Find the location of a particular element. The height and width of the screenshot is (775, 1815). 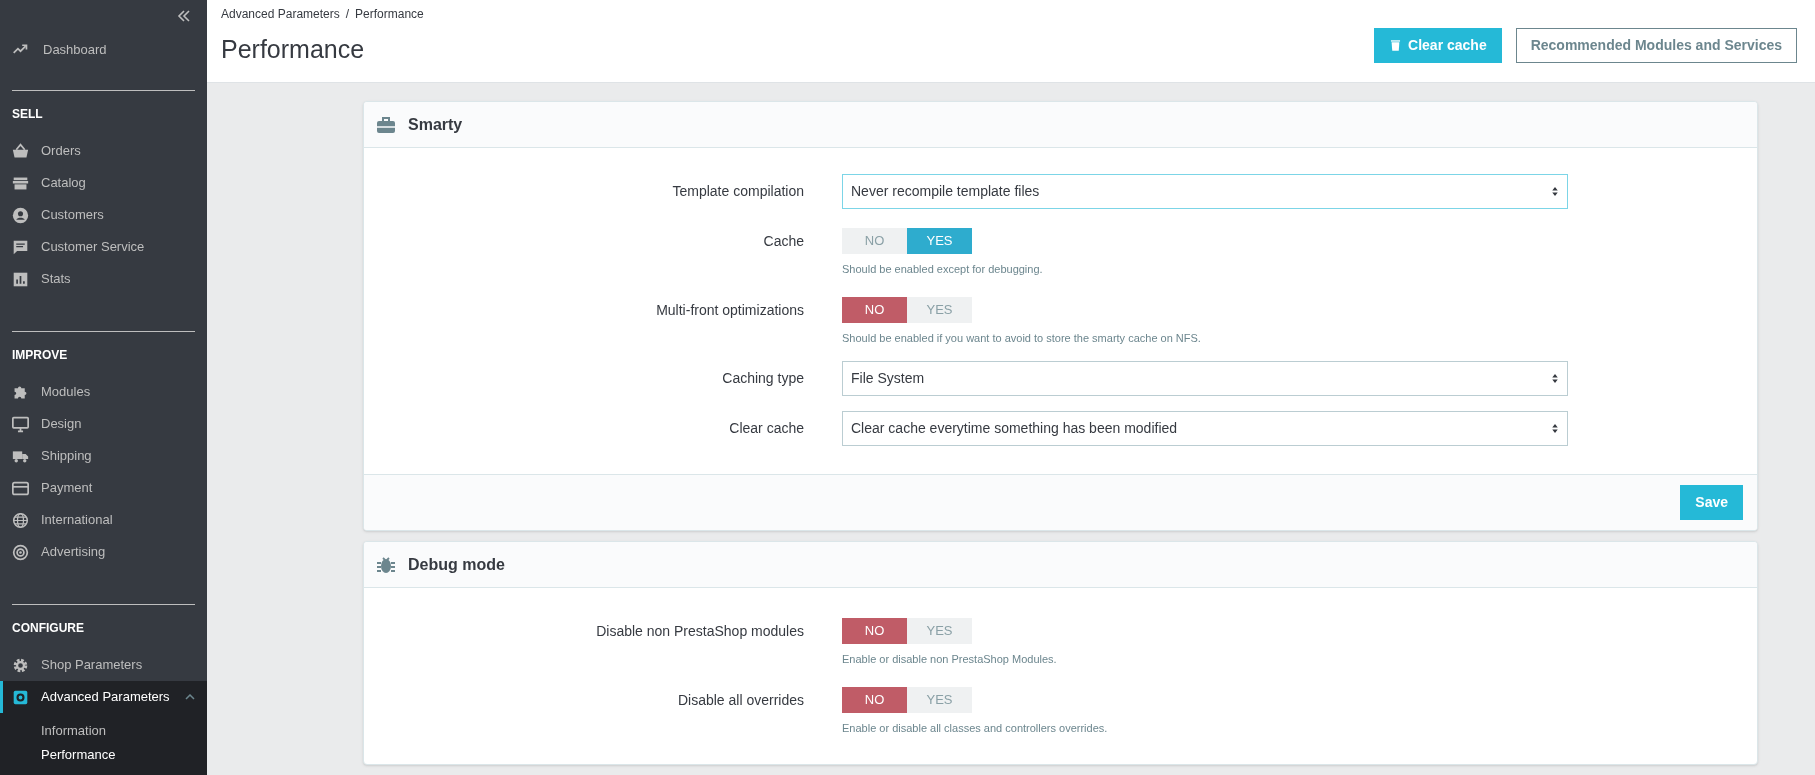

help-text: Should be enabled except for debugging. is located at coordinates (942, 269).